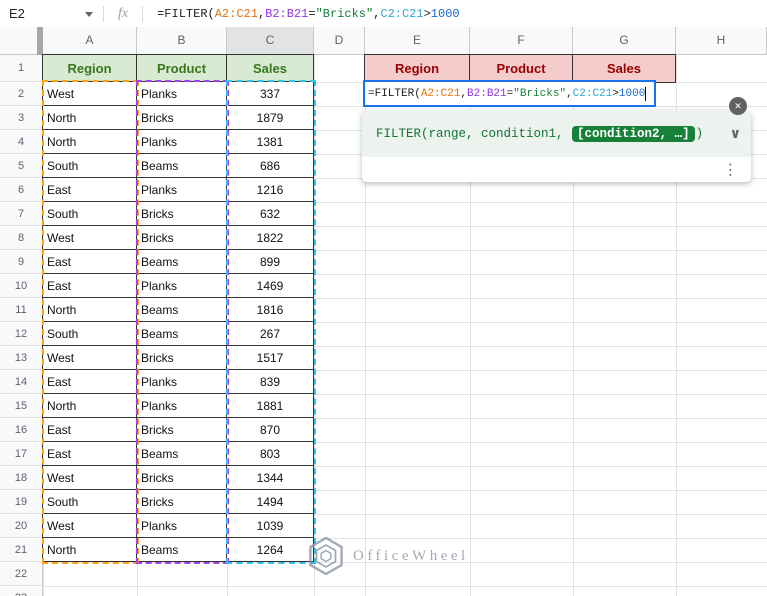 The image size is (767, 596). I want to click on row-header-7: 7, so click(21, 214).